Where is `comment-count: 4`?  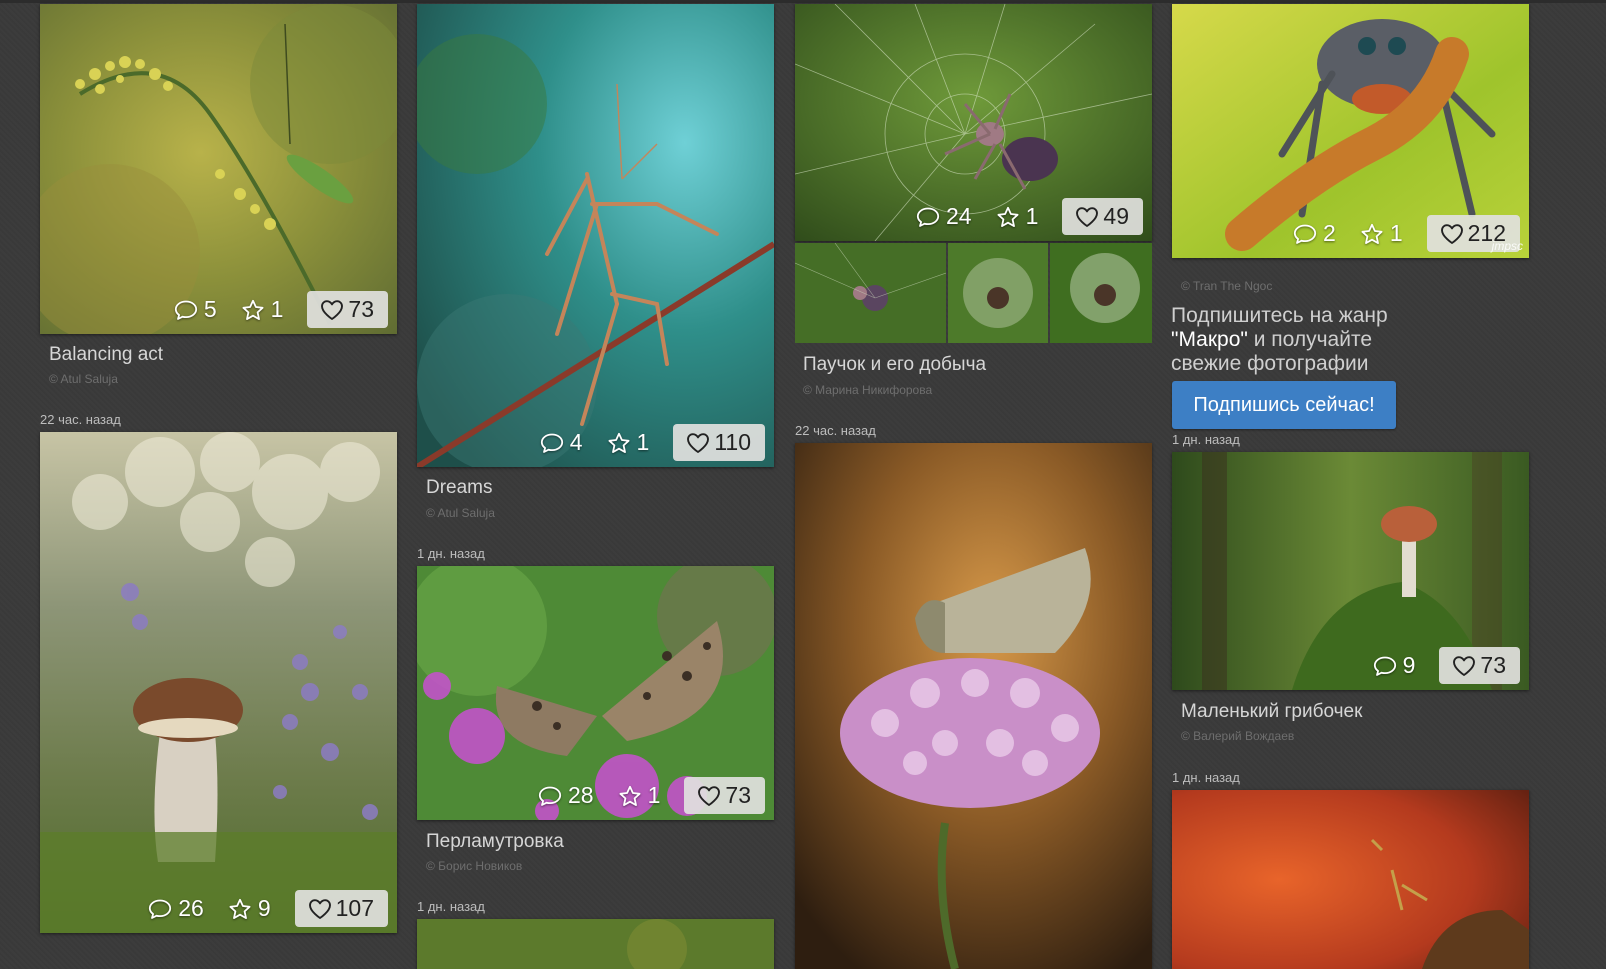 comment-count: 4 is located at coordinates (576, 442).